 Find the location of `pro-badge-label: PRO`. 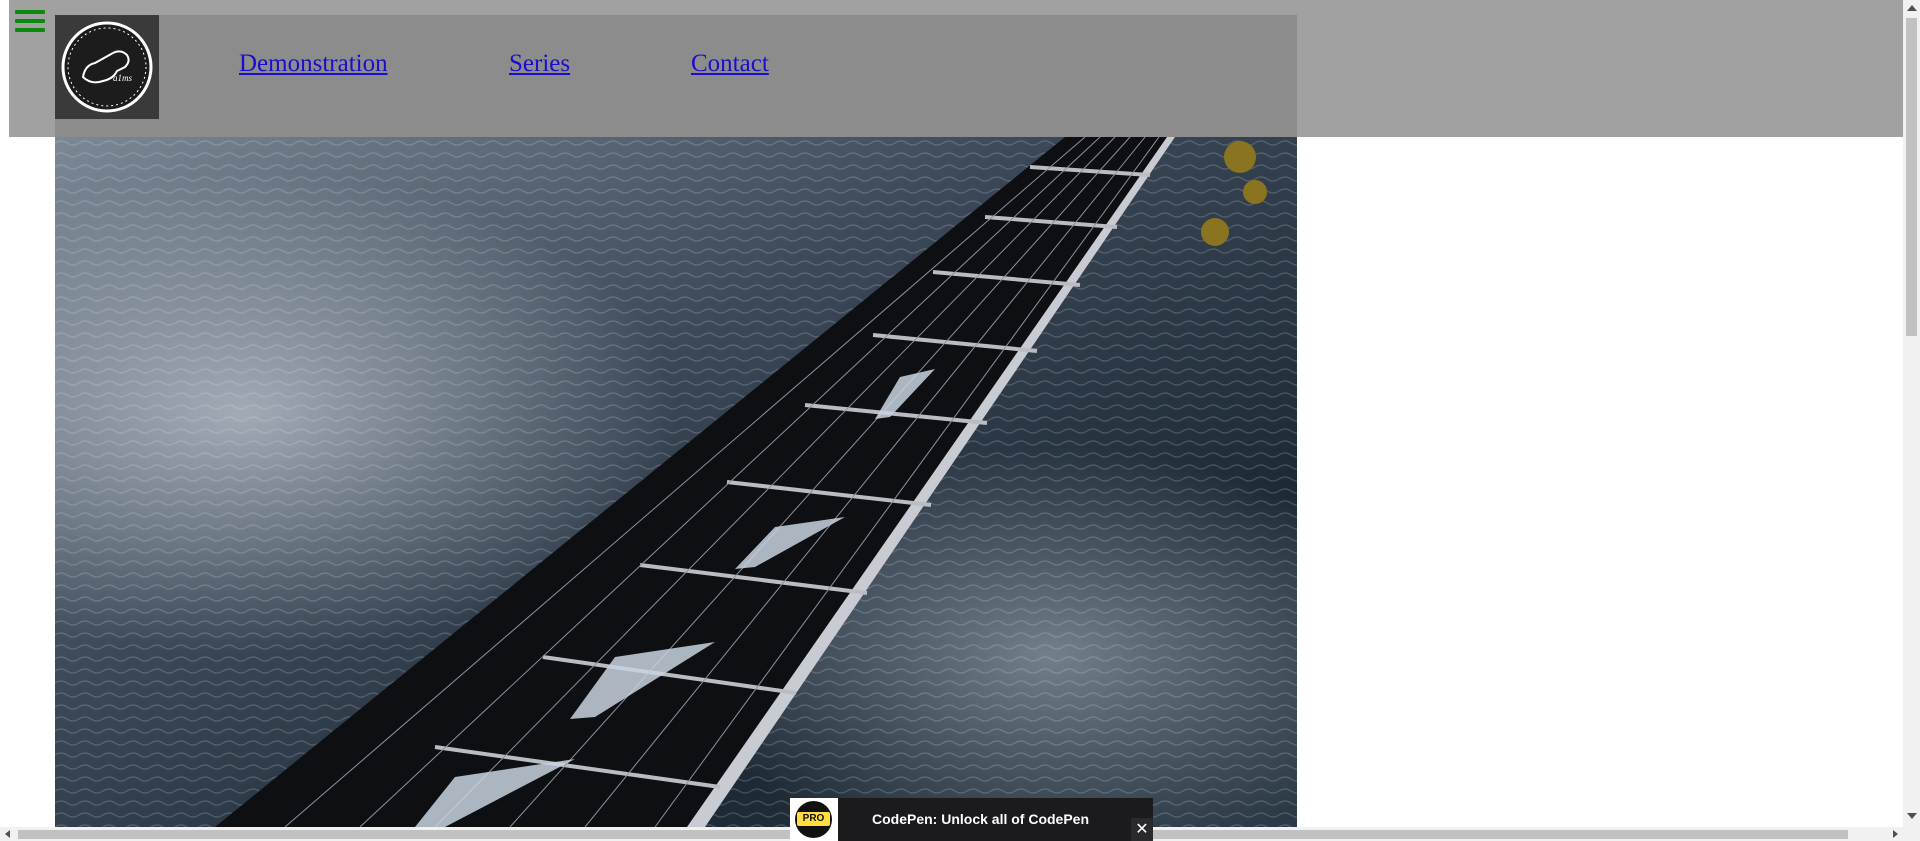

pro-badge-label: PRO is located at coordinates (813, 819).